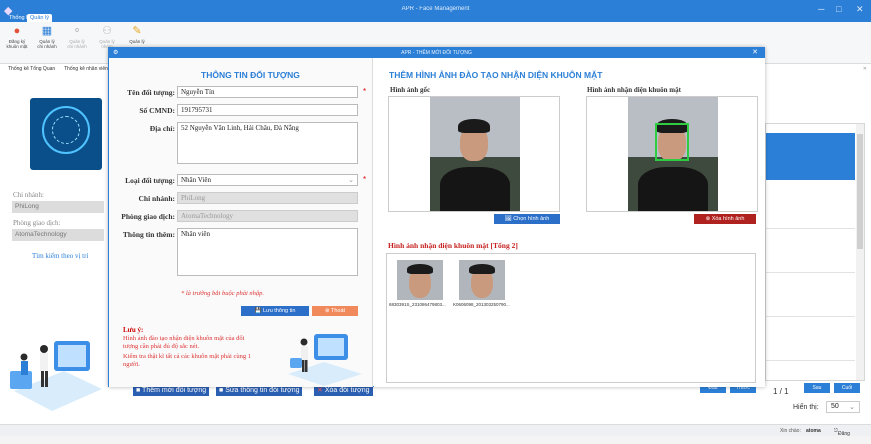 Image resolution: width=871 pixels, height=444 pixels. Describe the element at coordinates (267, 110) in the screenshot. I see `cmnd-input: 191795731` at that location.